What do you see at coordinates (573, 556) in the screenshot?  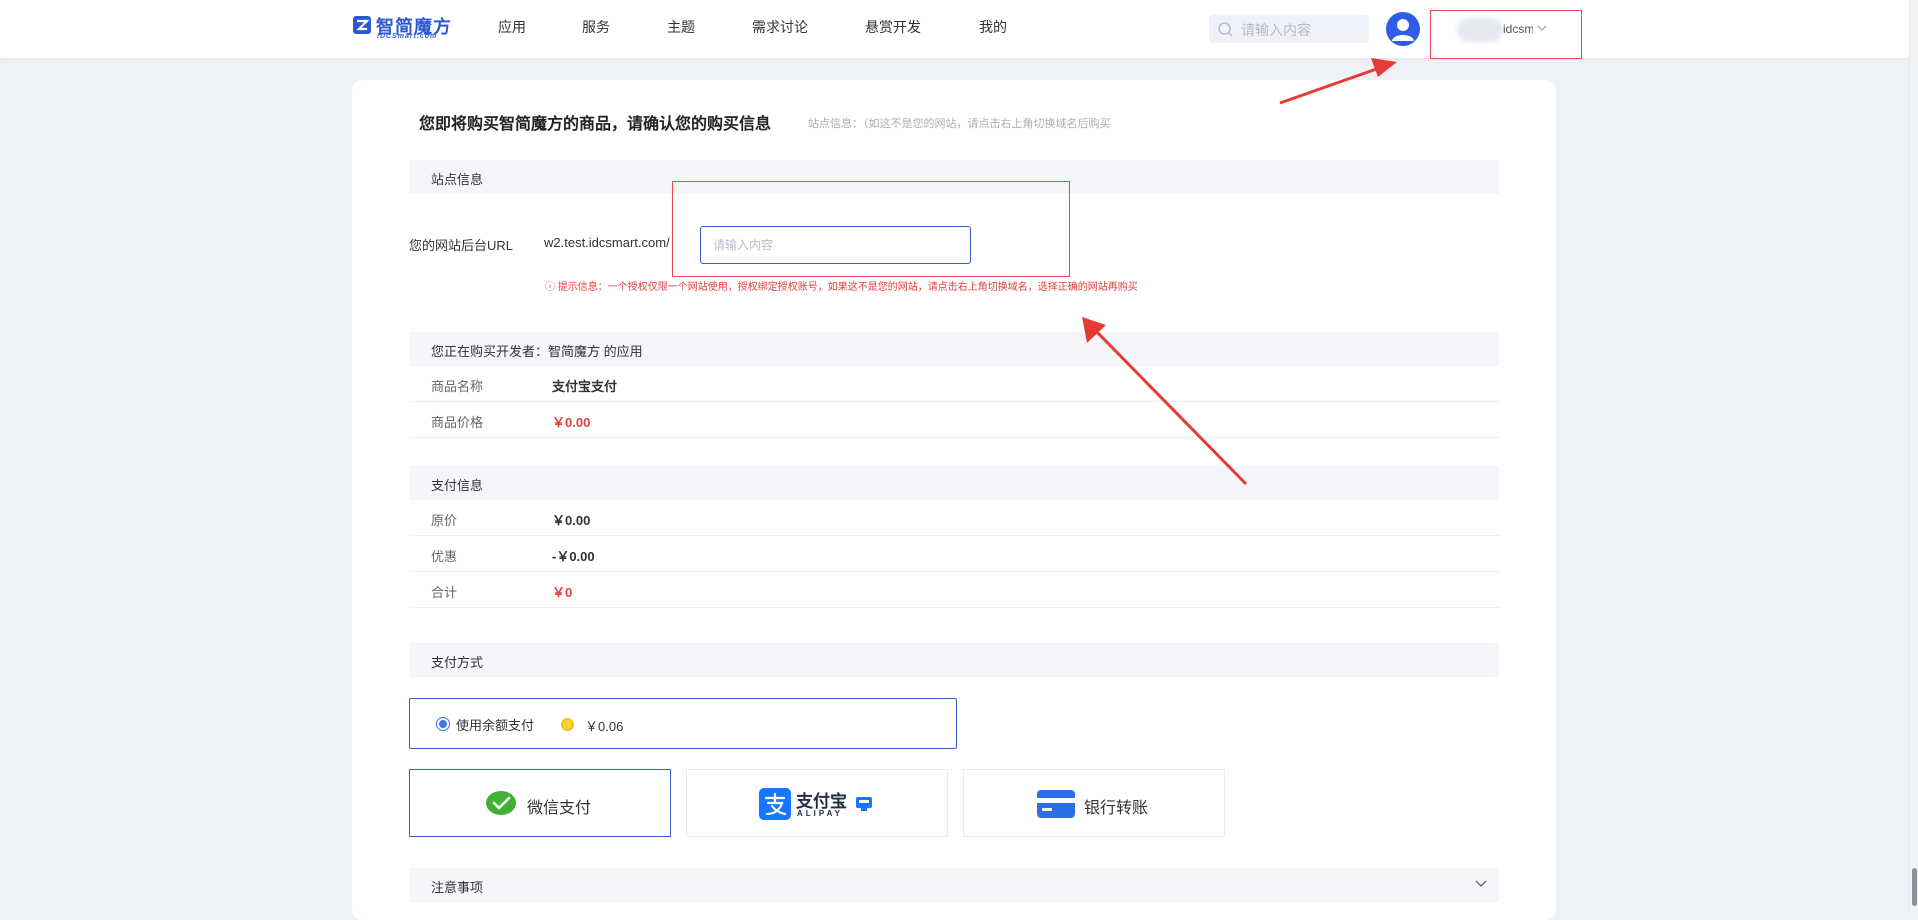 I see `discount-value: -￥0.00` at bounding box center [573, 556].